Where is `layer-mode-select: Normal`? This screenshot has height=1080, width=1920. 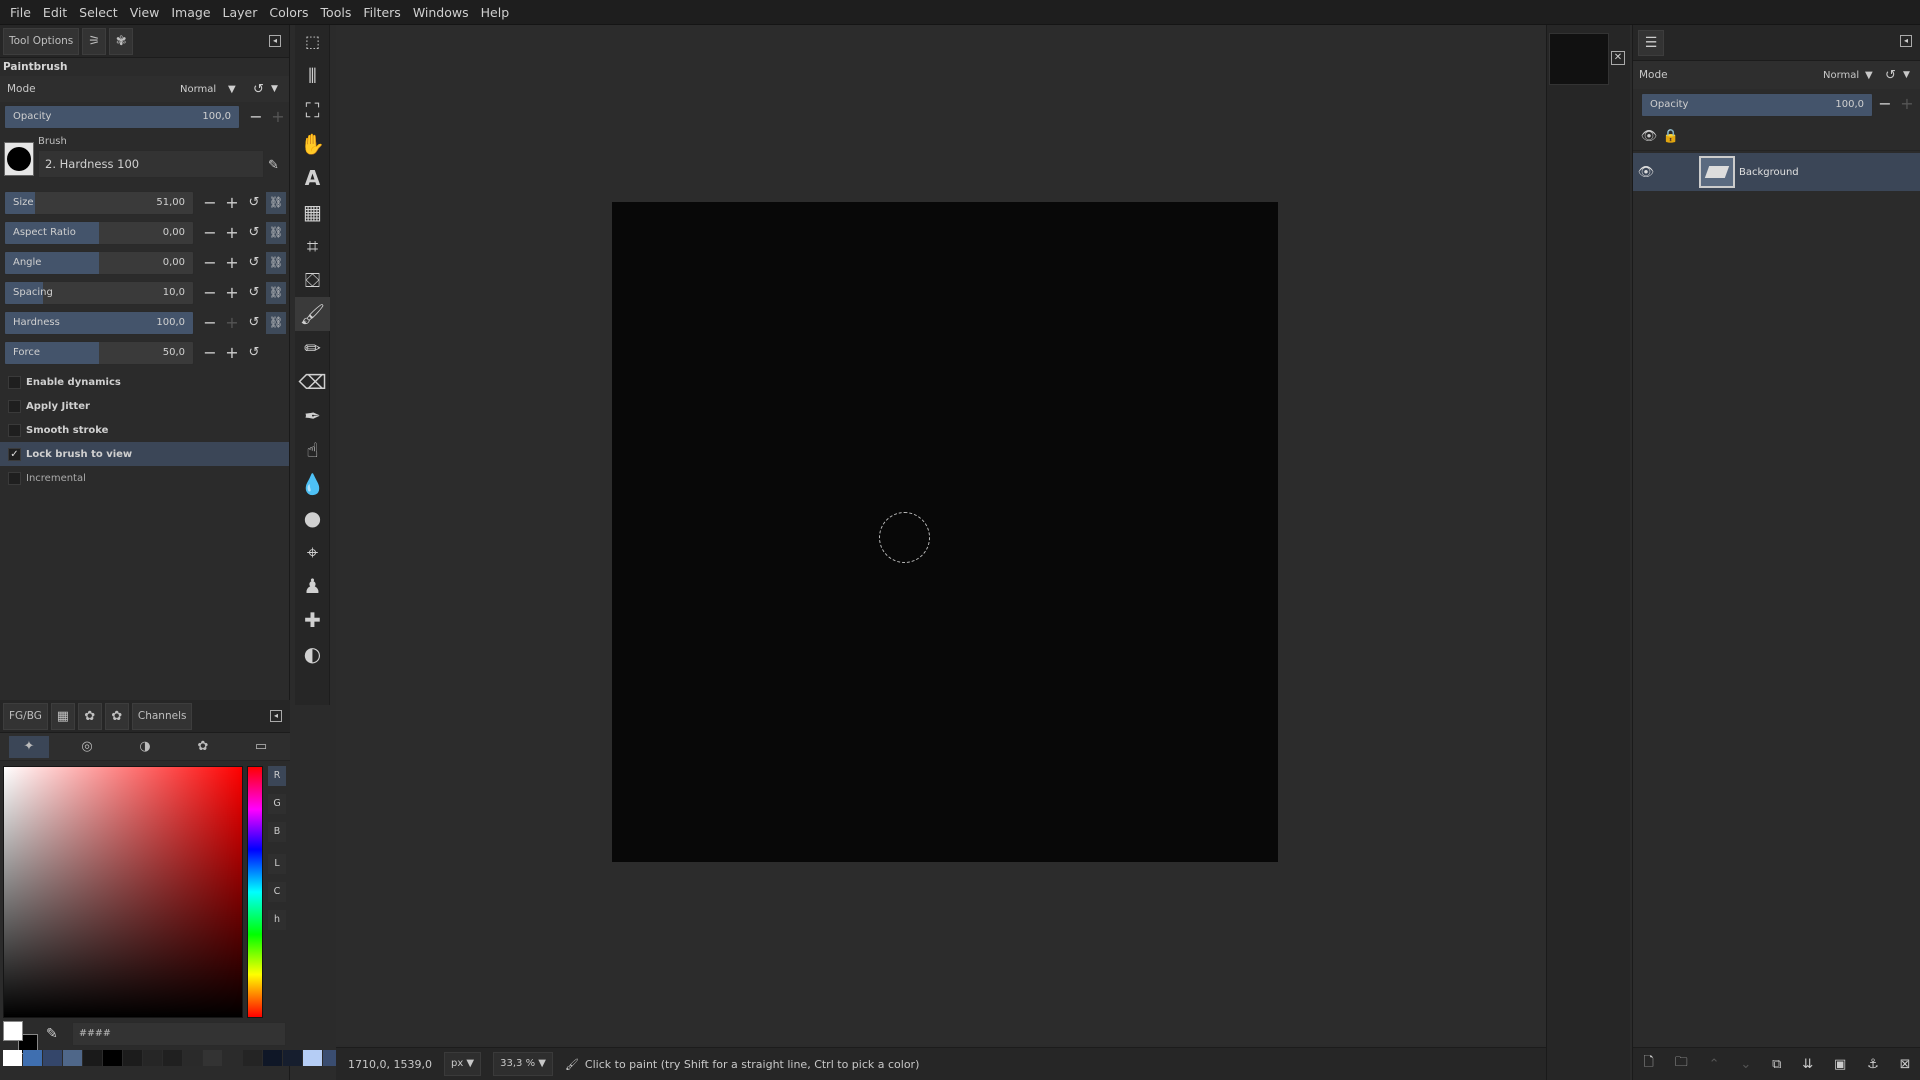
layer-mode-select: Normal is located at coordinates (1841, 75).